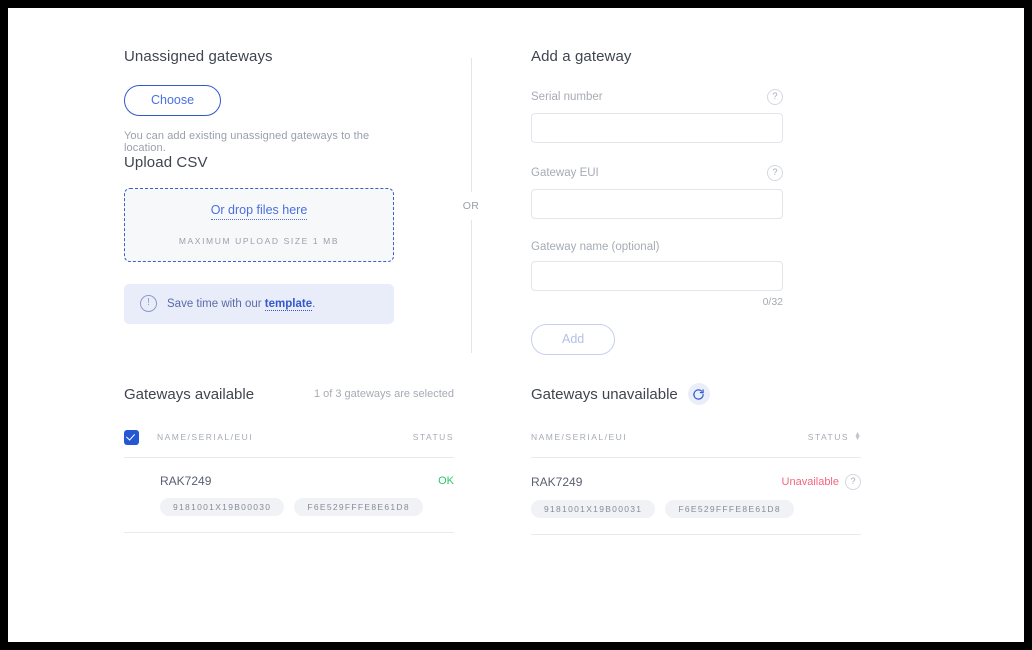  What do you see at coordinates (198, 56) in the screenshot?
I see `unassigned-gateways-title: Unassigned gateways` at bounding box center [198, 56].